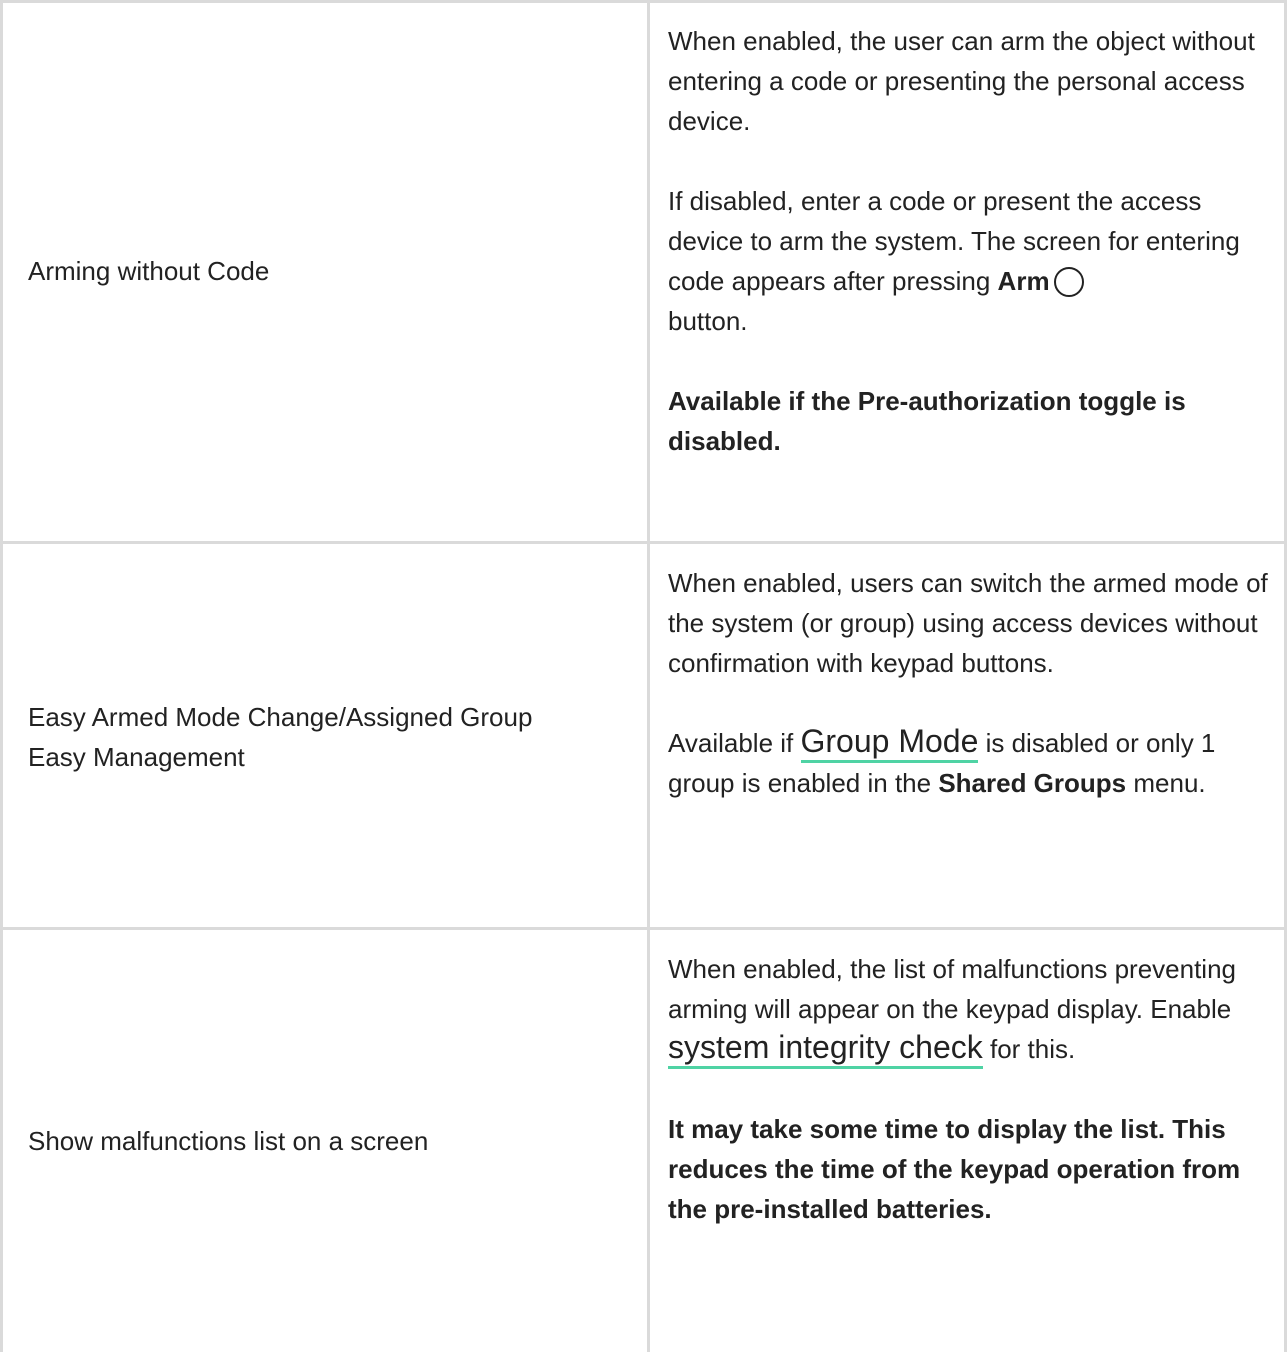 This screenshot has height=1352, width=1287. What do you see at coordinates (228, 1141) in the screenshot?
I see `setting-name: Show malfunctions list on a screen` at bounding box center [228, 1141].